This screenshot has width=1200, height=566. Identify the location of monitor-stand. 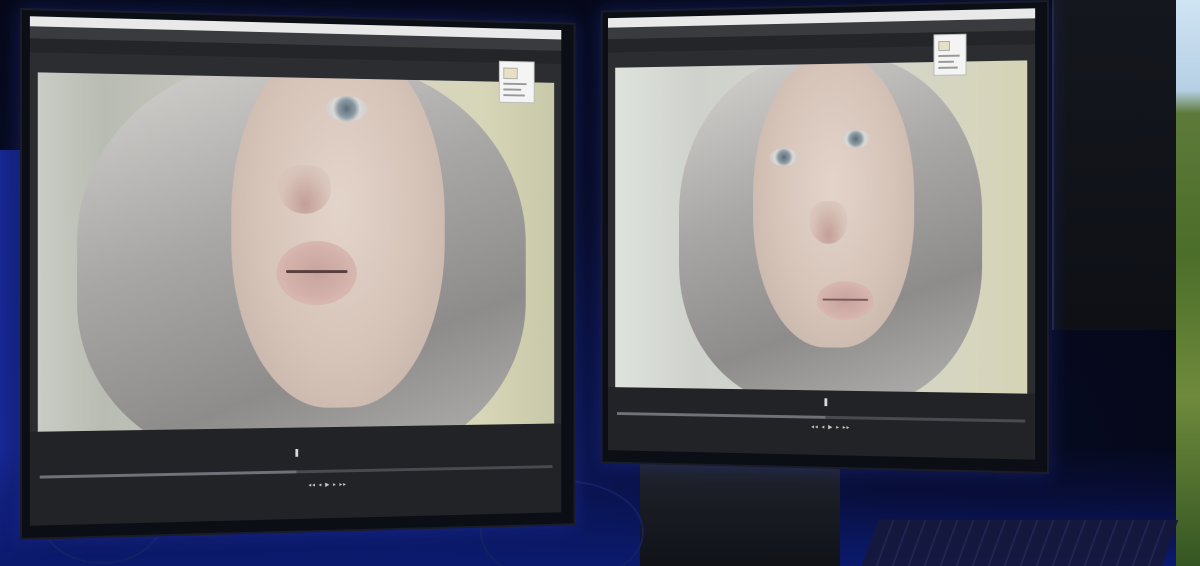
(740, 514).